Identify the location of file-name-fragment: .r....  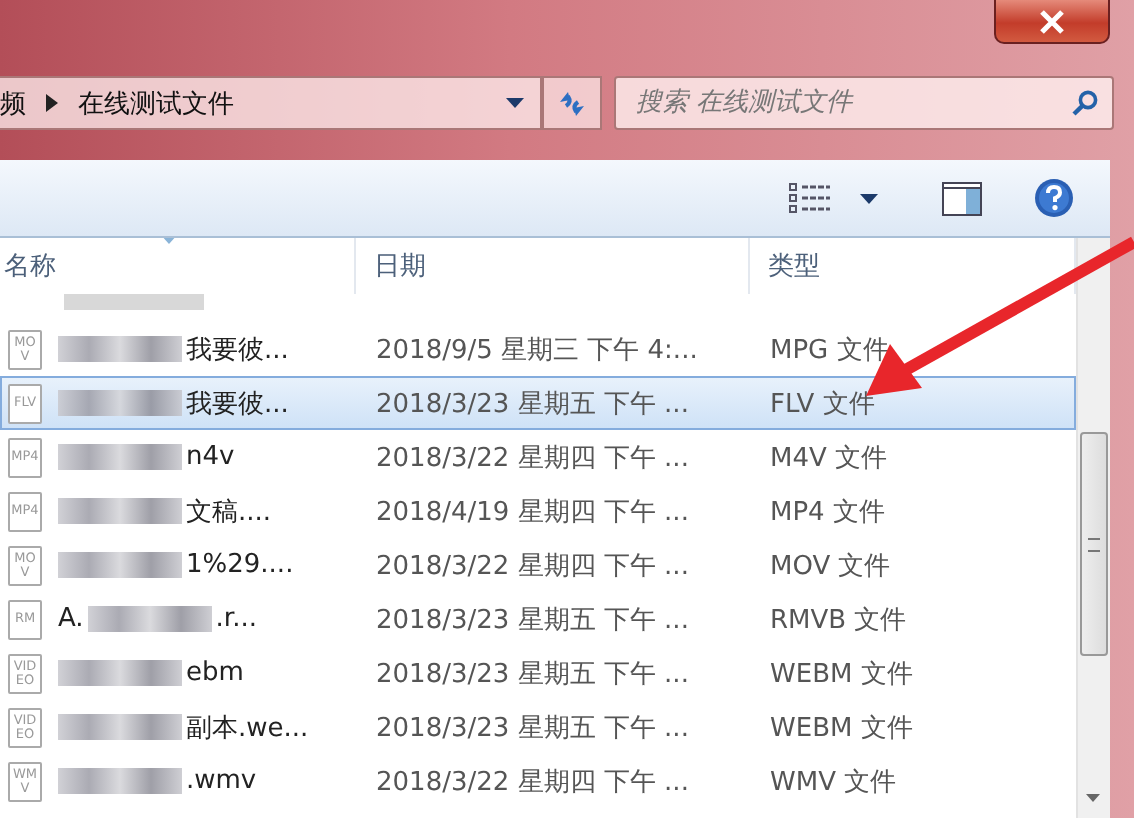
(236, 619).